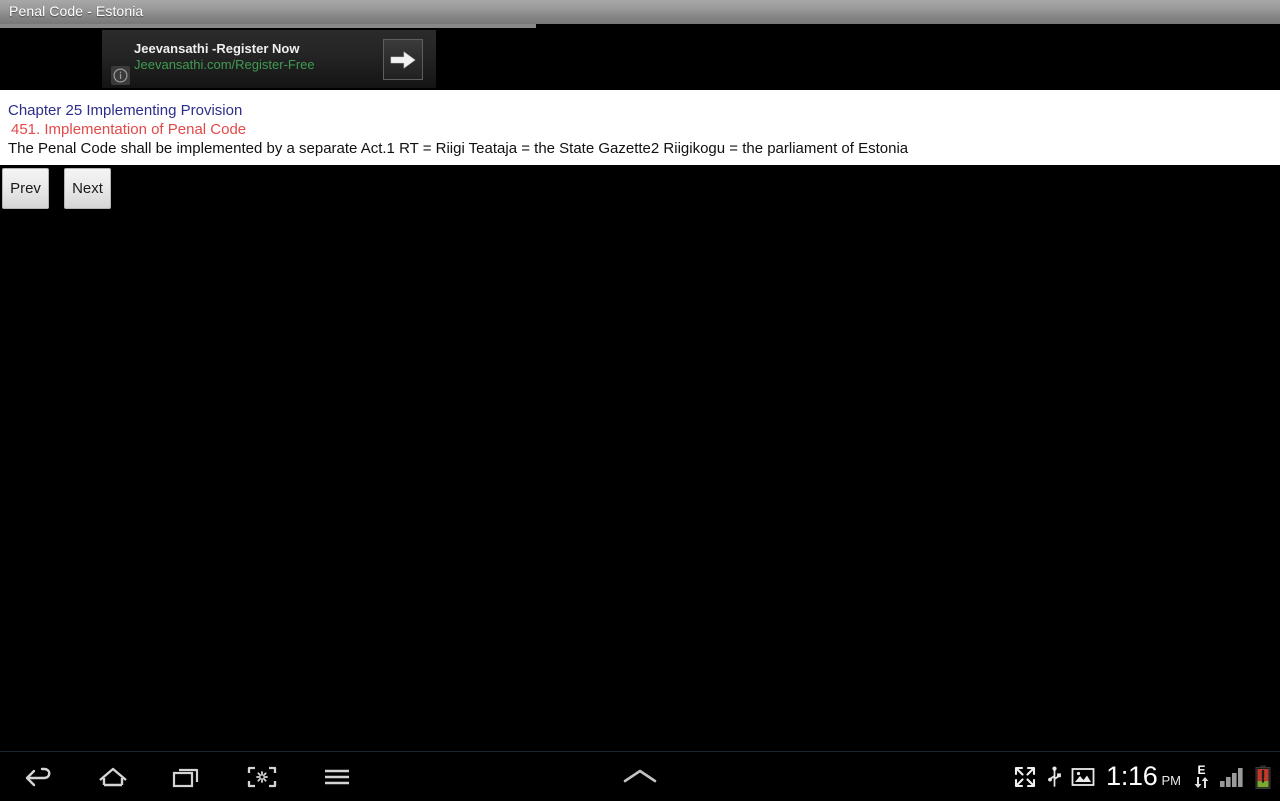 This screenshot has width=1280, height=801. I want to click on network-type-label: E, so click(1201, 770).